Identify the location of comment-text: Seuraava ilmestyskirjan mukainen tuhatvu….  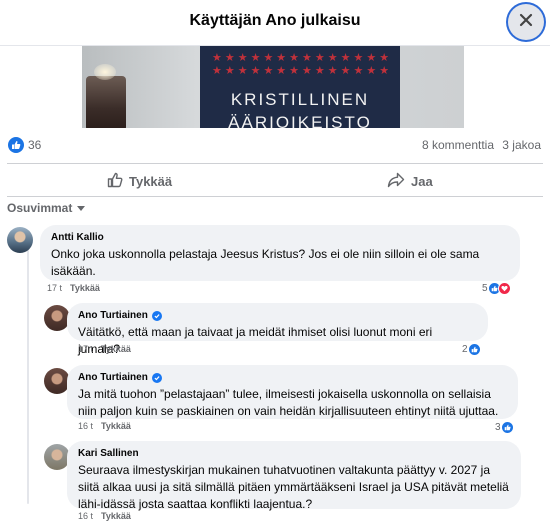
(293, 487).